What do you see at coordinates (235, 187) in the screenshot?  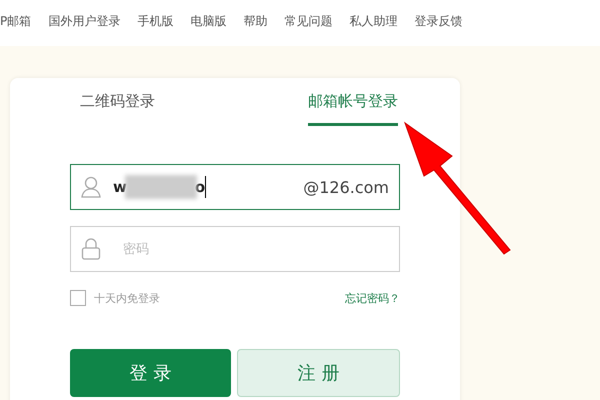 I see `email-field: w o @126.com` at bounding box center [235, 187].